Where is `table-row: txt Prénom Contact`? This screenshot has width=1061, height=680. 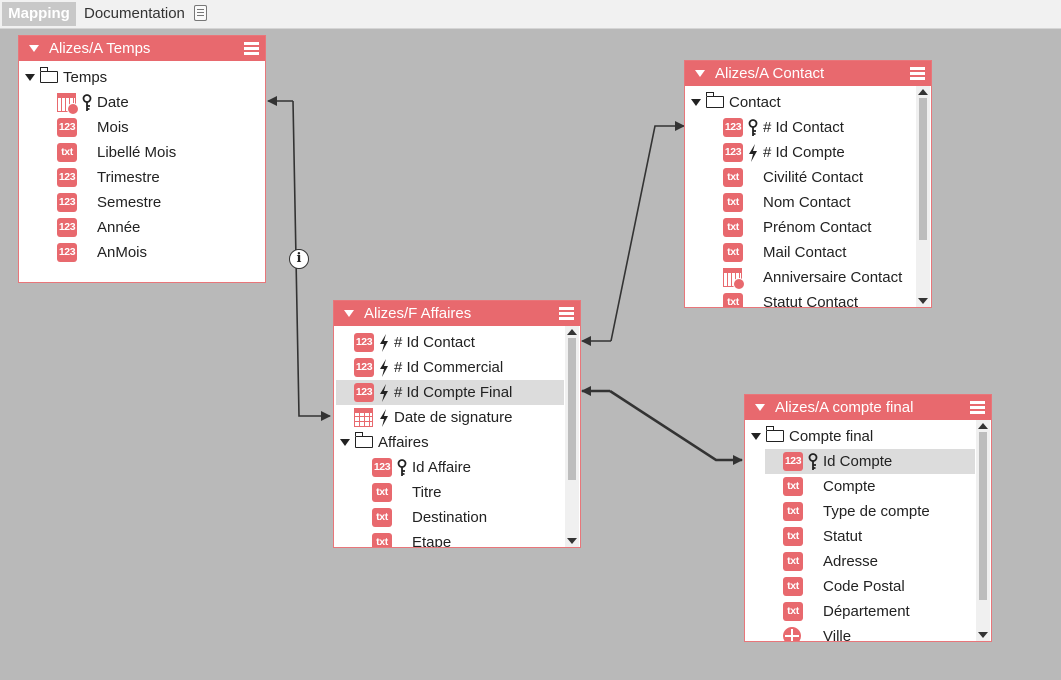 table-row: txt Prénom Contact is located at coordinates (800, 227).